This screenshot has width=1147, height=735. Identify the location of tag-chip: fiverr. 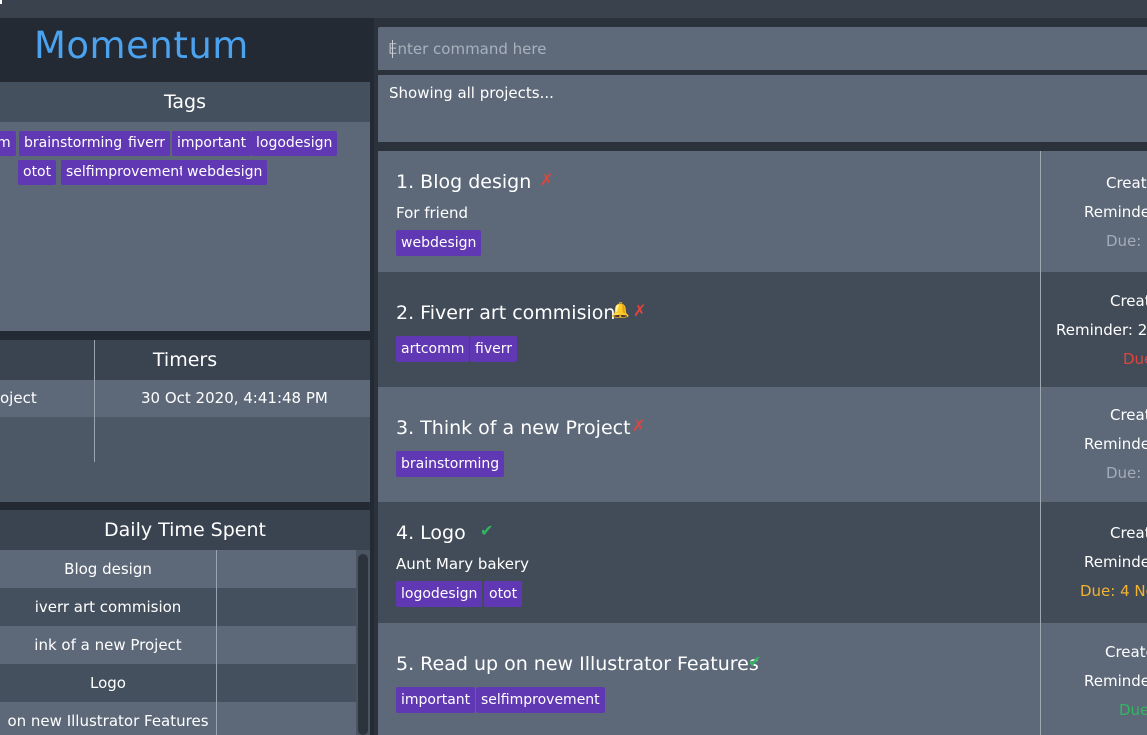
(146, 143).